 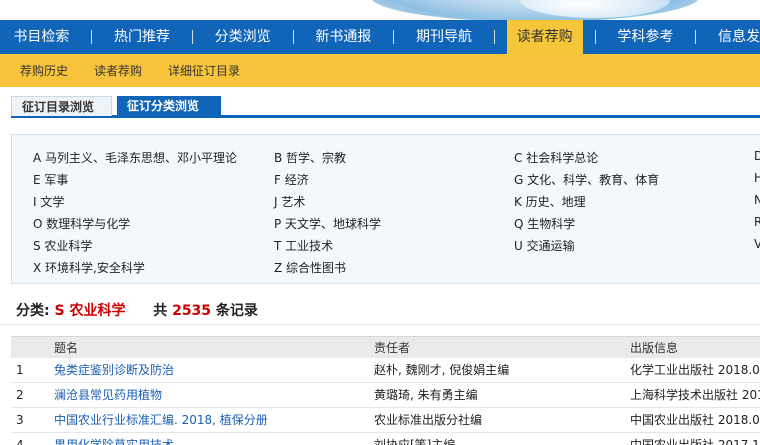 I want to click on subnav-reader-recommend: 读者荐购, so click(x=118, y=70).